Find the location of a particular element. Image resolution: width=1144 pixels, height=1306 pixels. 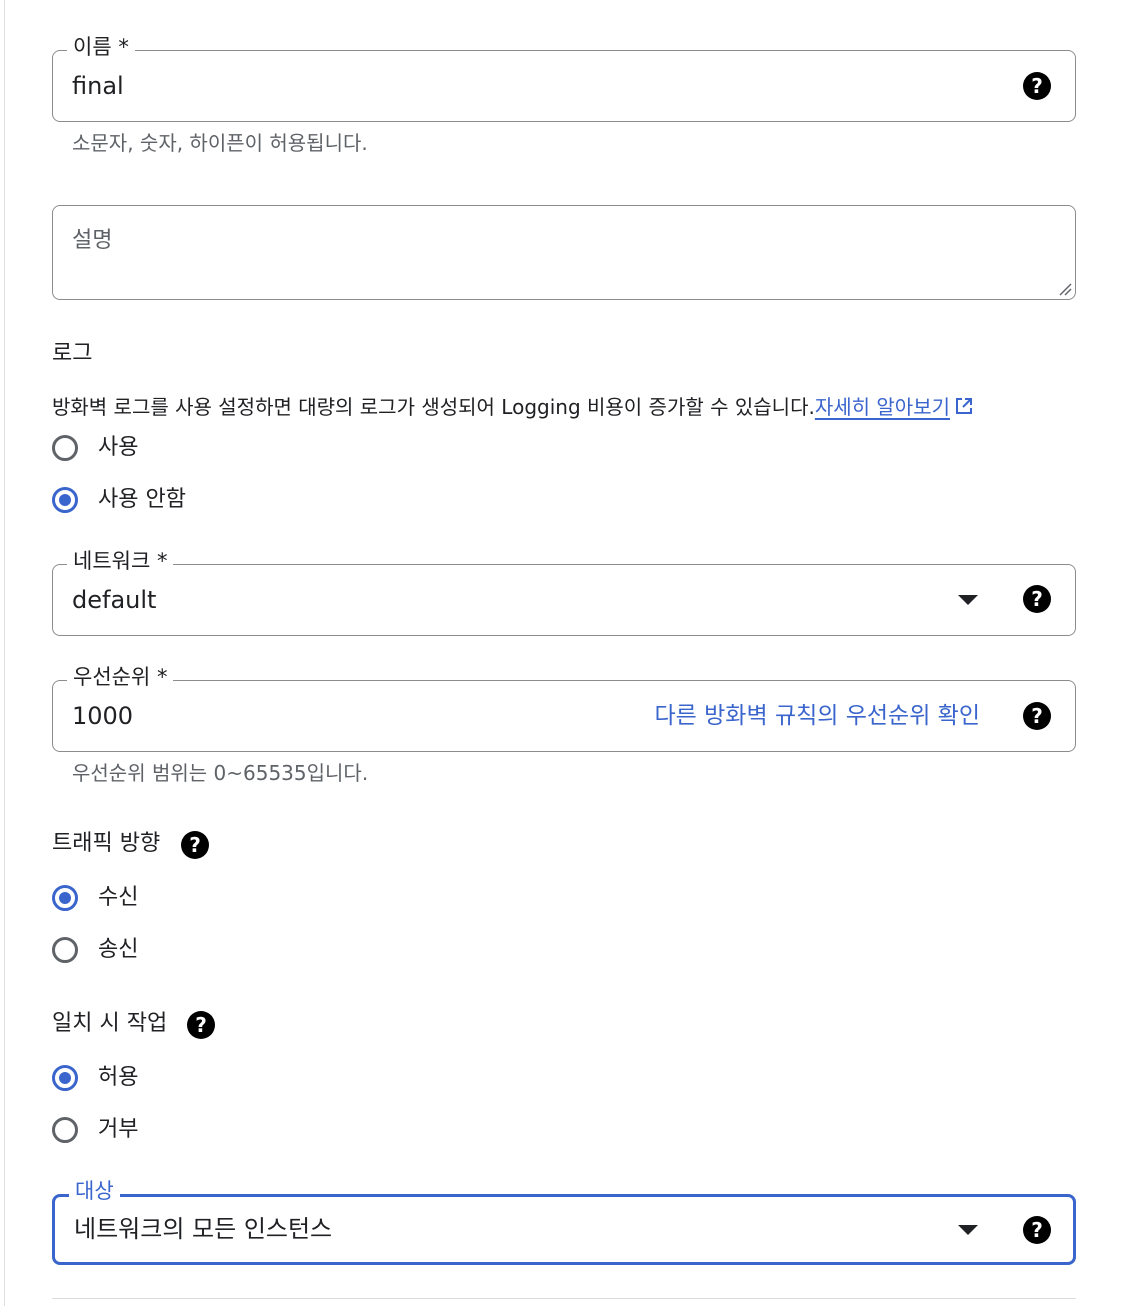

left-divider is located at coordinates (4, 653).